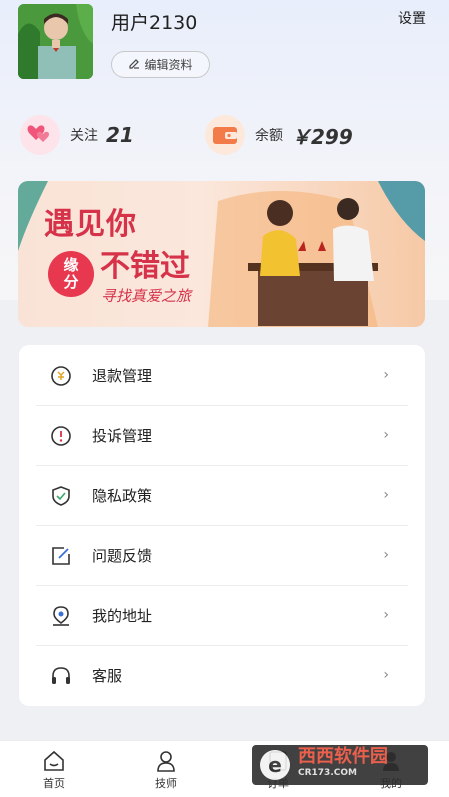 The height and width of the screenshot is (797, 449). I want to click on follow-label: 关注, so click(84, 136).